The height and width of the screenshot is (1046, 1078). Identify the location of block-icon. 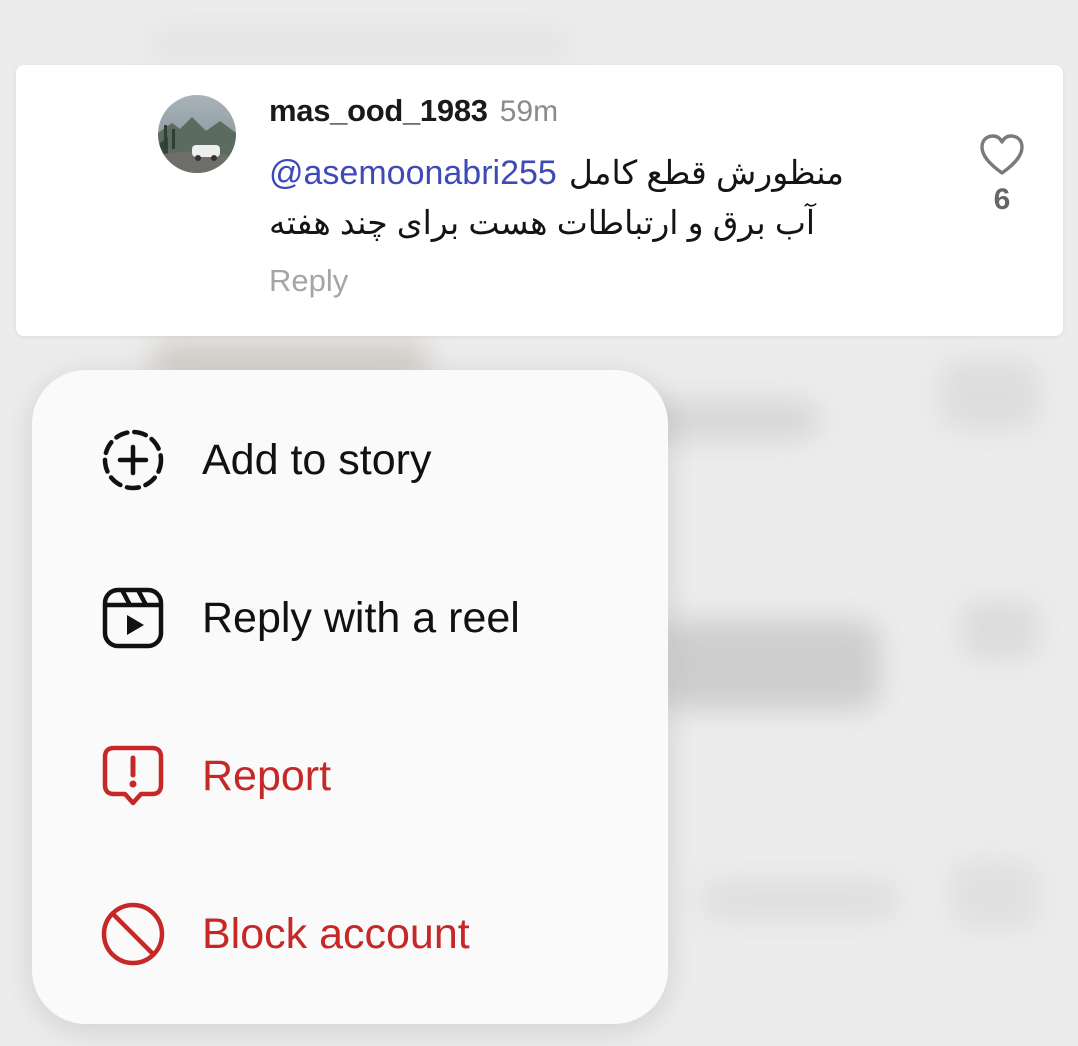
(133, 934).